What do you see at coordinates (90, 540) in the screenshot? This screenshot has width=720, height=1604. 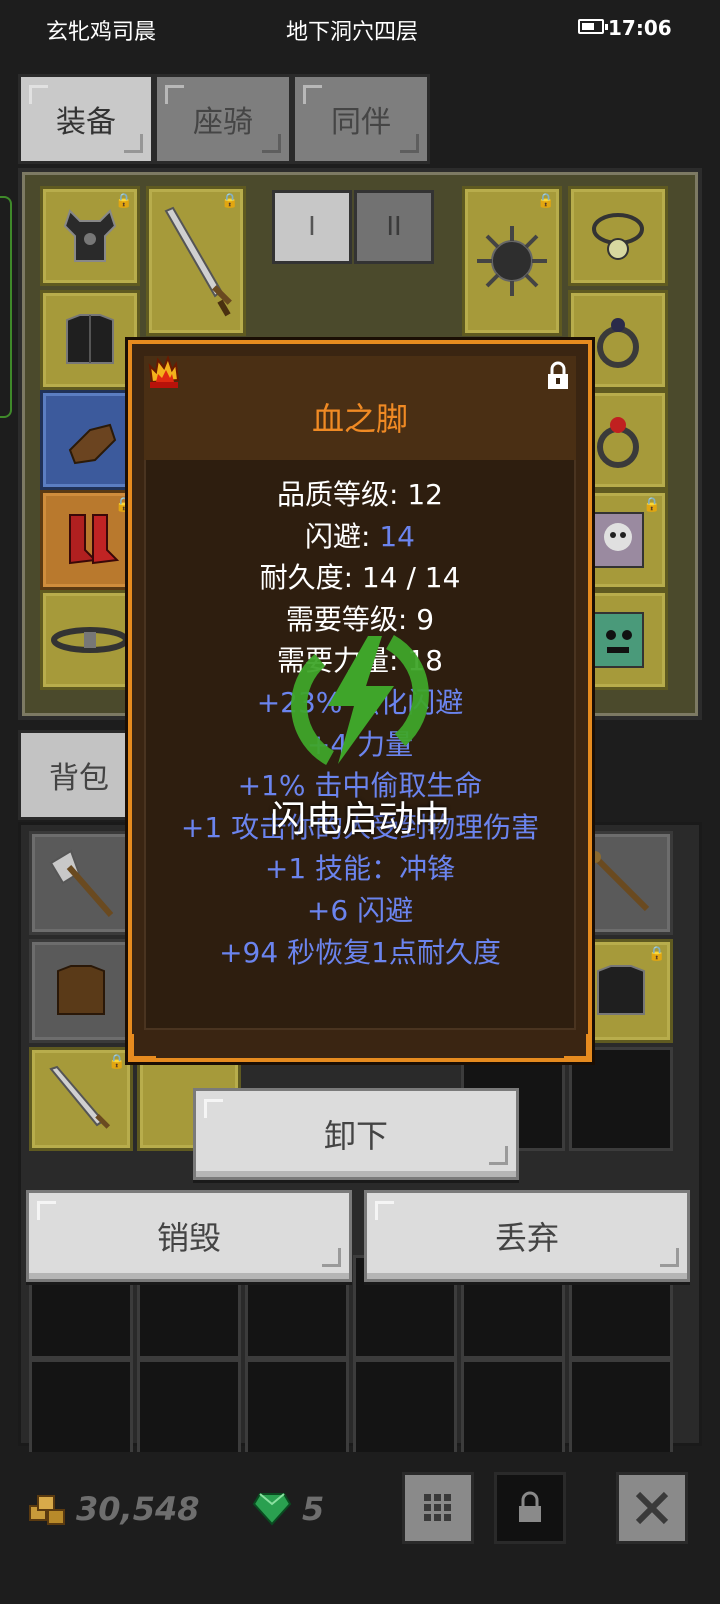 I see `slot-boots: 🔒` at bounding box center [90, 540].